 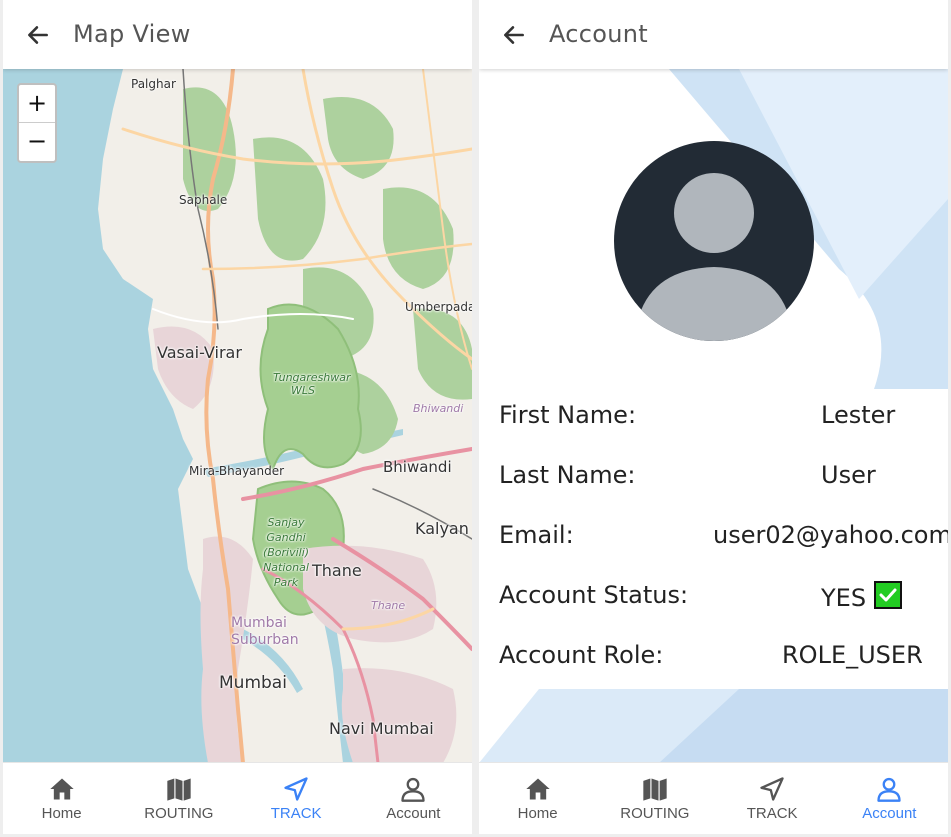 I want to click on email-value: user02@yahoo.com, so click(x=830, y=535).